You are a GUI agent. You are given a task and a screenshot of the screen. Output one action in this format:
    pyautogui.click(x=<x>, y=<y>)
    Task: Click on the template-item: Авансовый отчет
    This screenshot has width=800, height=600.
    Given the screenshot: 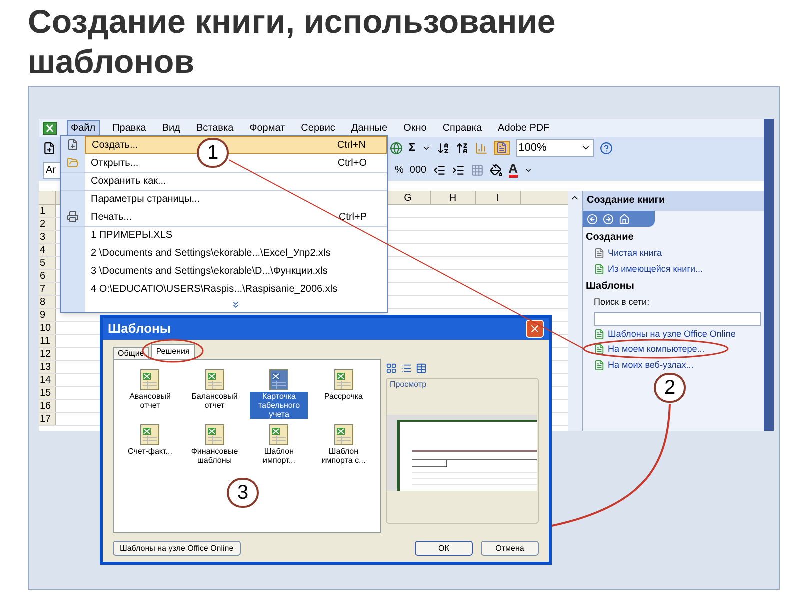 What is the action you would take?
    pyautogui.click(x=150, y=401)
    